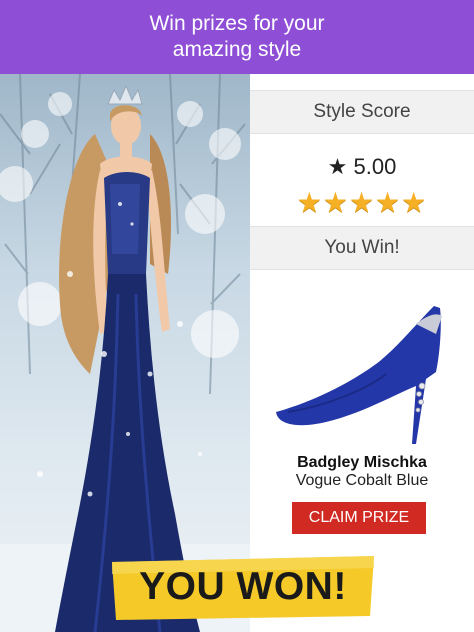 The width and height of the screenshot is (474, 632). What do you see at coordinates (362, 166) in the screenshot?
I see `score-value: ★ 5.00` at bounding box center [362, 166].